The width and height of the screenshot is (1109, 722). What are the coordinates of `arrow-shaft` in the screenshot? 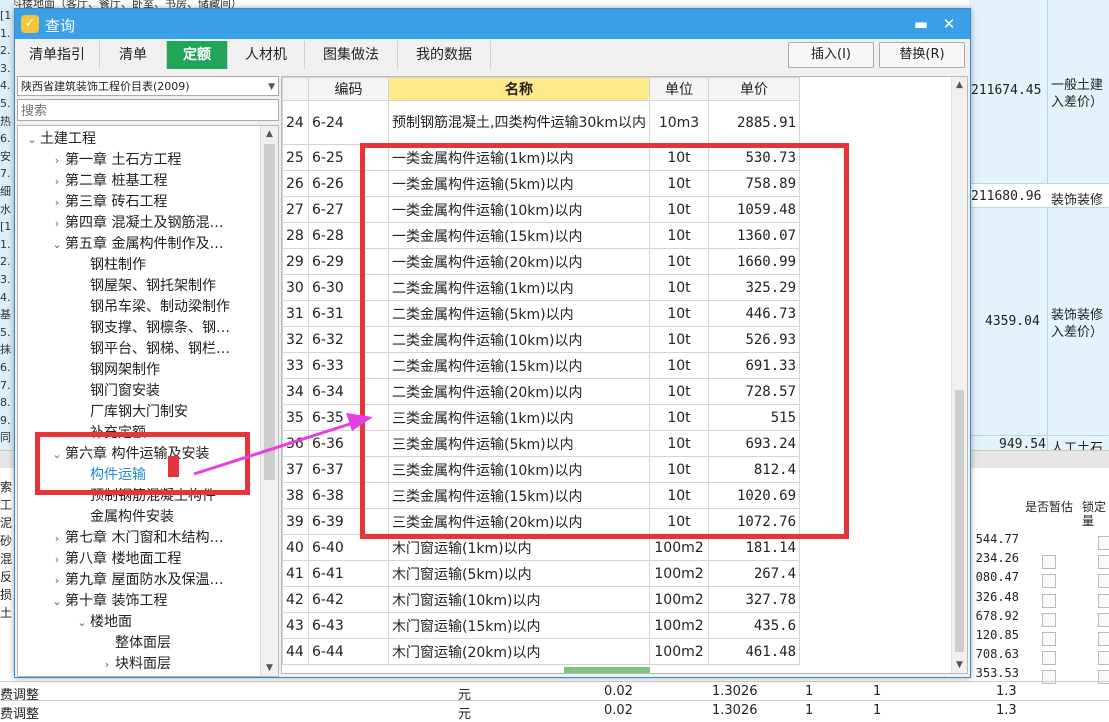 It's located at (273, 448).